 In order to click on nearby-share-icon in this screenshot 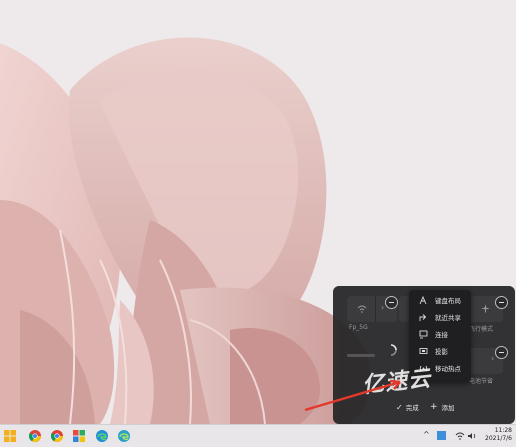, I will do `click(423, 317)`.